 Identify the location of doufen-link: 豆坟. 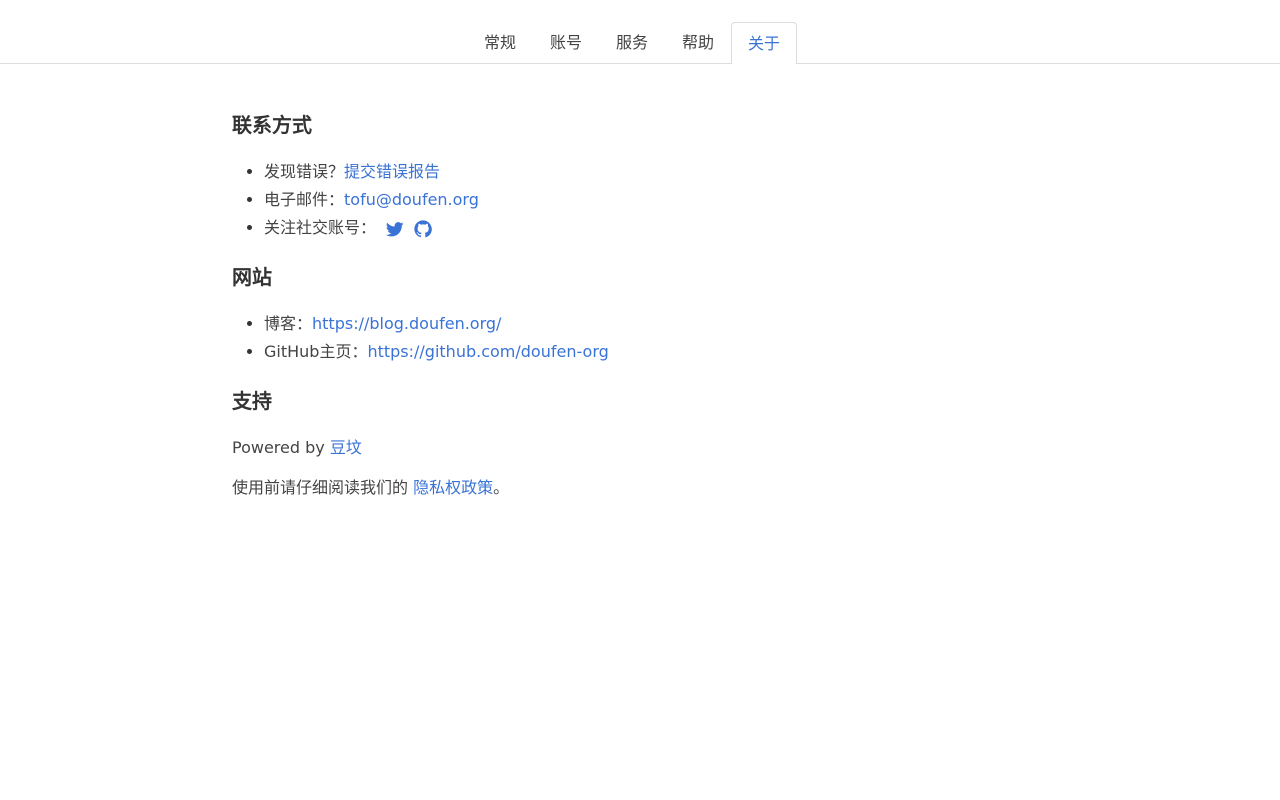
(346, 447).